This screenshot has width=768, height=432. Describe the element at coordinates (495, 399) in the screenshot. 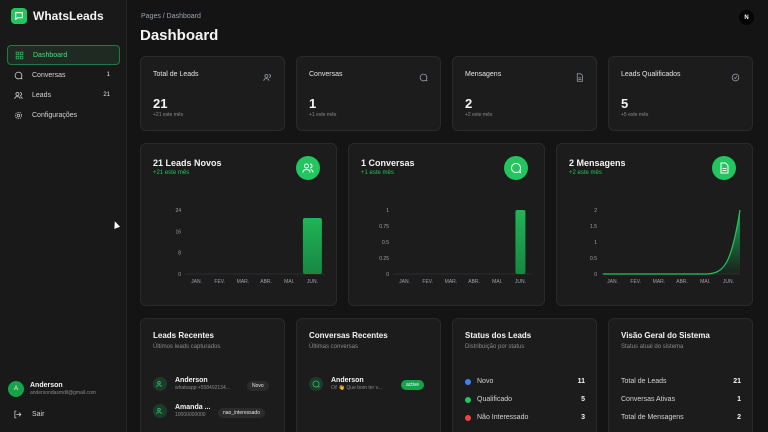

I see `status-label: Qualificado` at that location.